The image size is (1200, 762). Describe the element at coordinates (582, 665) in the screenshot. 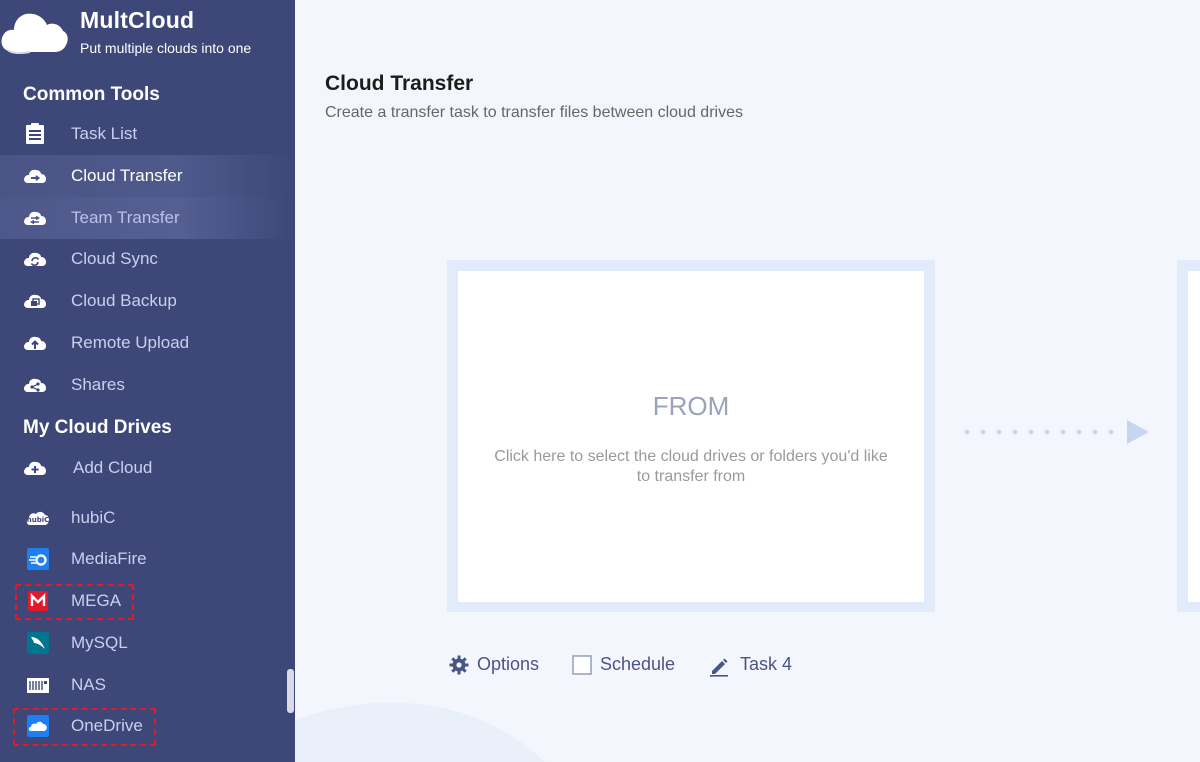

I see `checkbox-icon` at that location.